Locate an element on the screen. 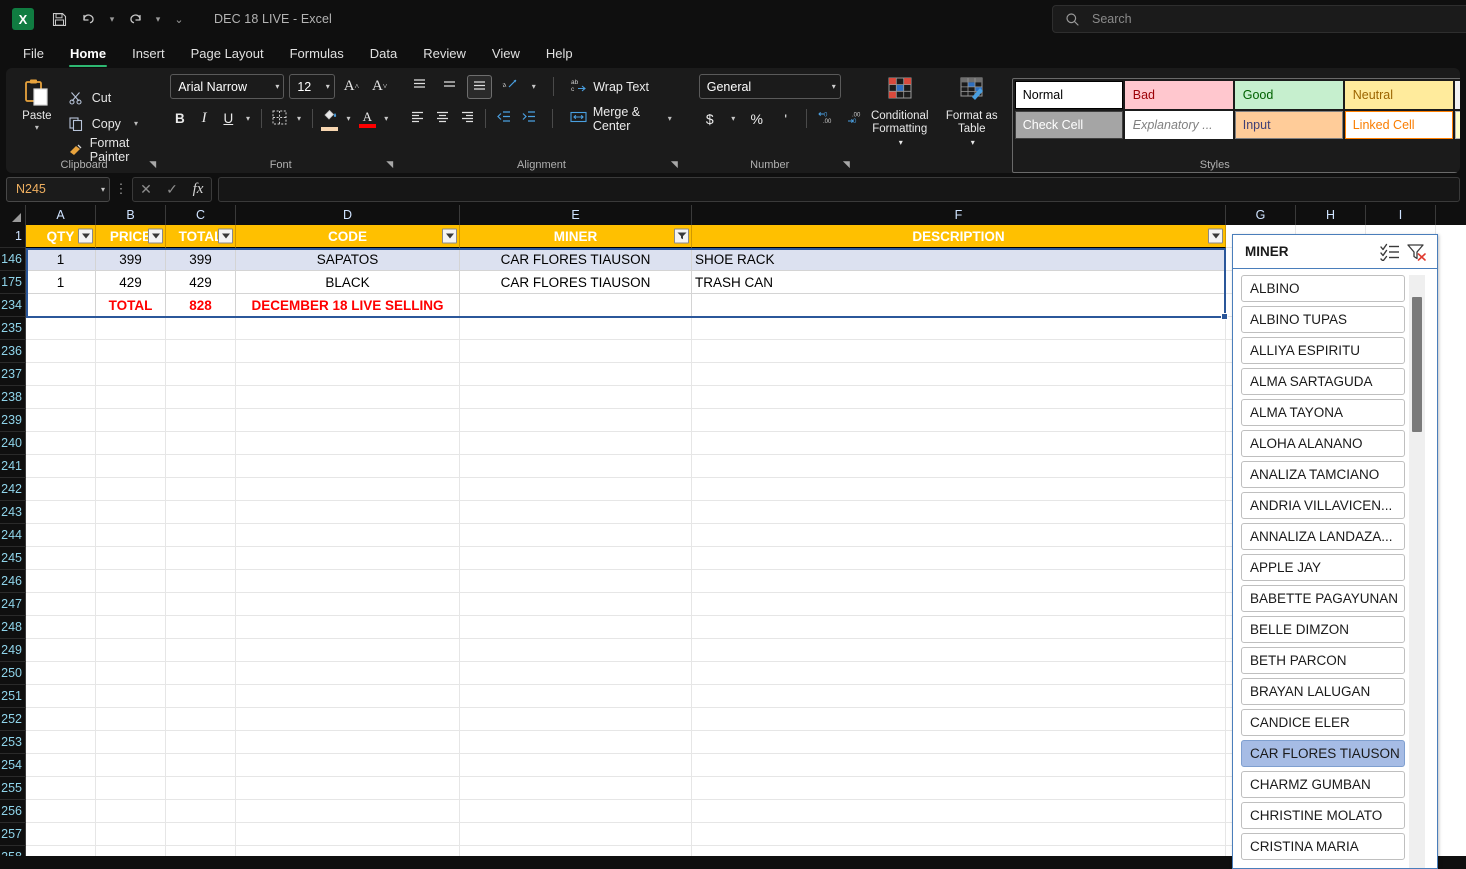 The image size is (1466, 869). slicer-item-car-flores-tiauson: CAR FLORES TIAUSON is located at coordinates (1323, 753).